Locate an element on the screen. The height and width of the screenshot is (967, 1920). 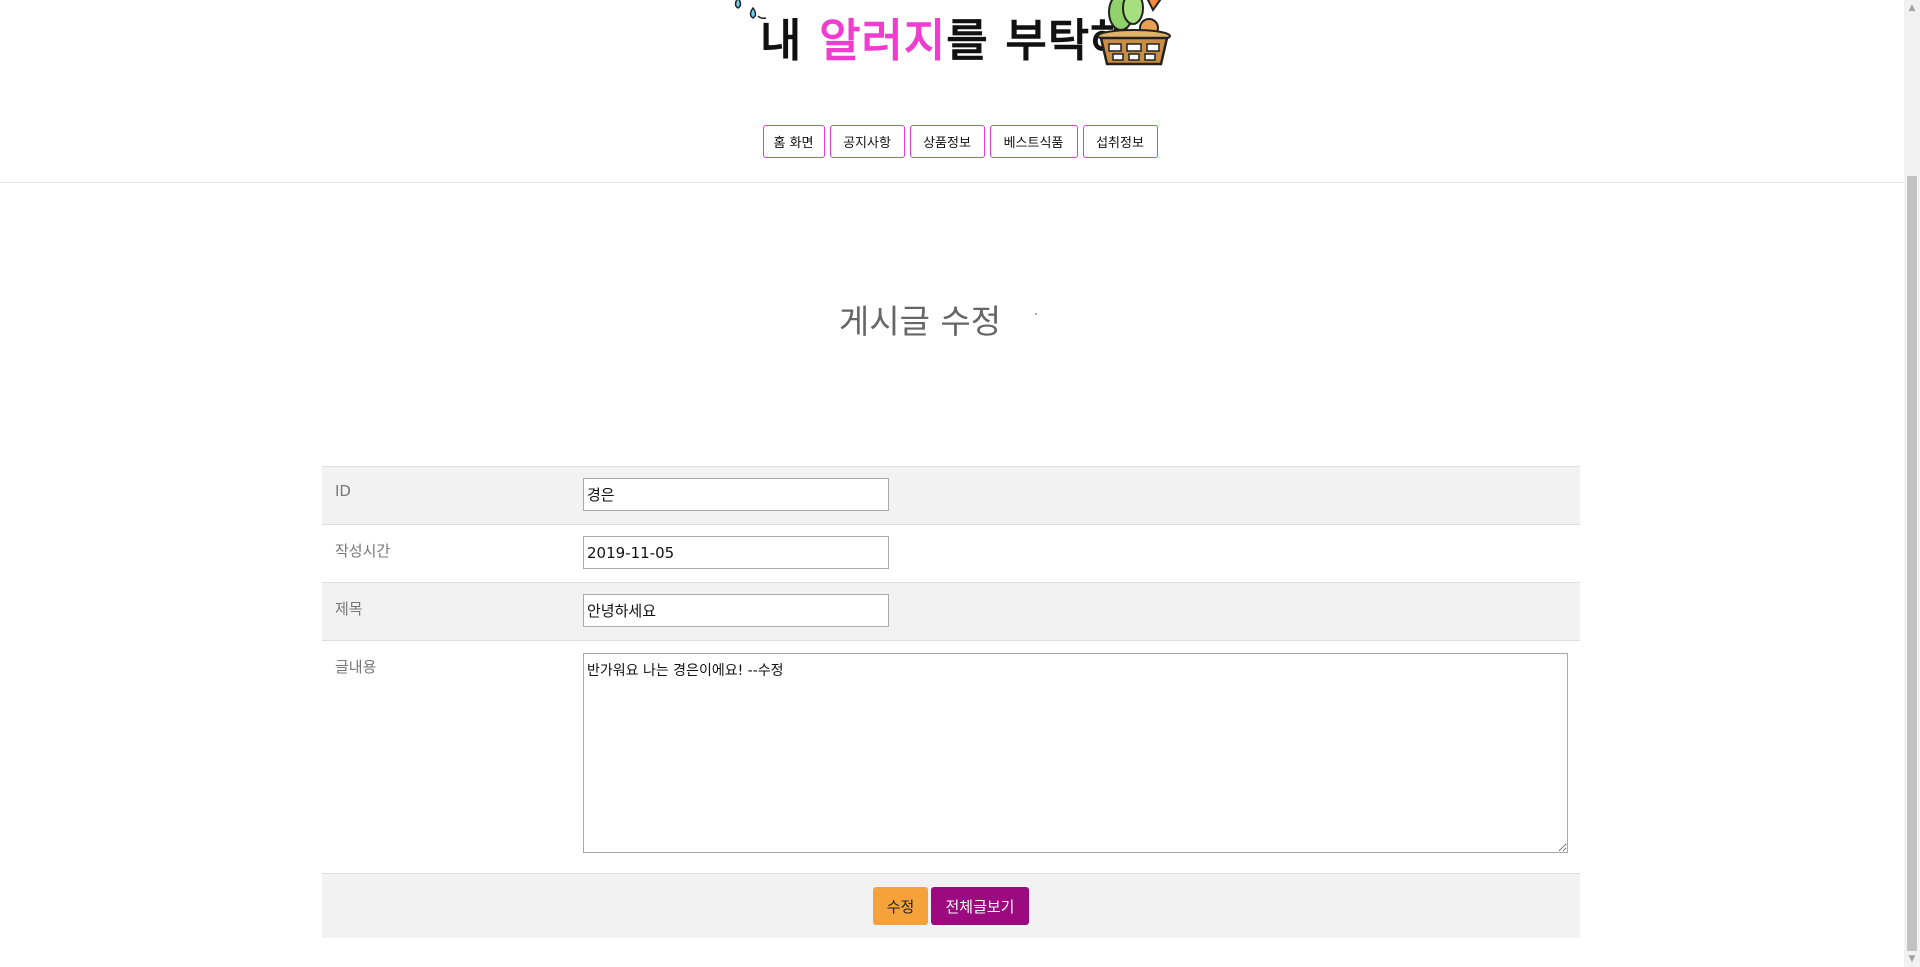
subject-input is located at coordinates (736, 610).